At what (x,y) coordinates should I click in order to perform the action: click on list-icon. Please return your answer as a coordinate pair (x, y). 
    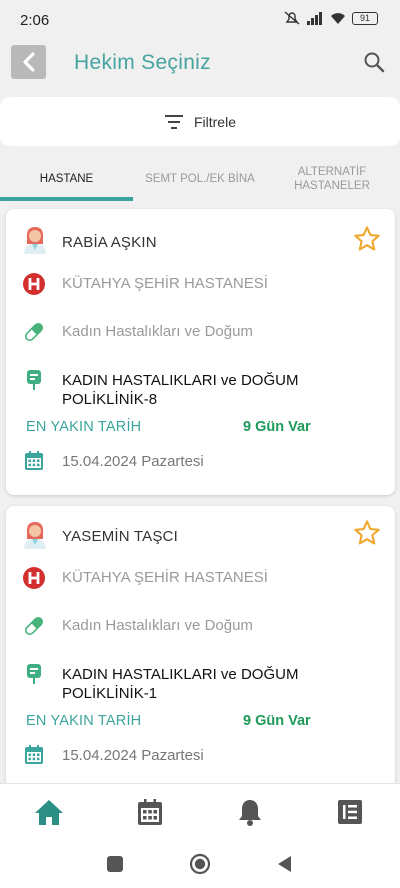
    Looking at the image, I should click on (350, 812).